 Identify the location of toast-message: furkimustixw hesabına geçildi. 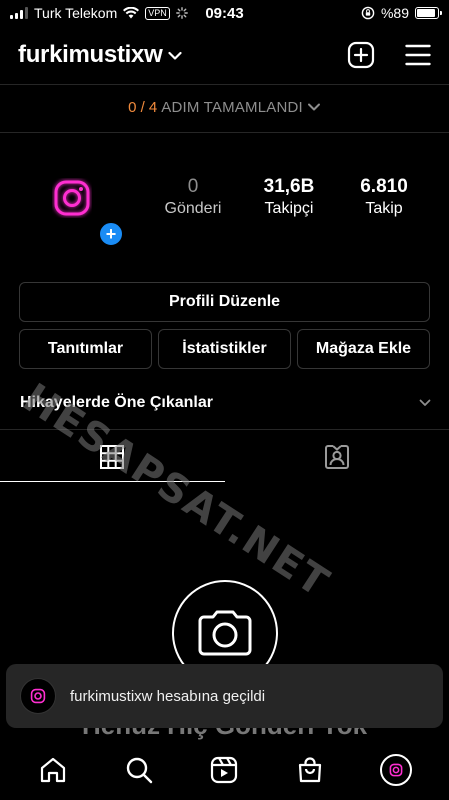
(168, 696).